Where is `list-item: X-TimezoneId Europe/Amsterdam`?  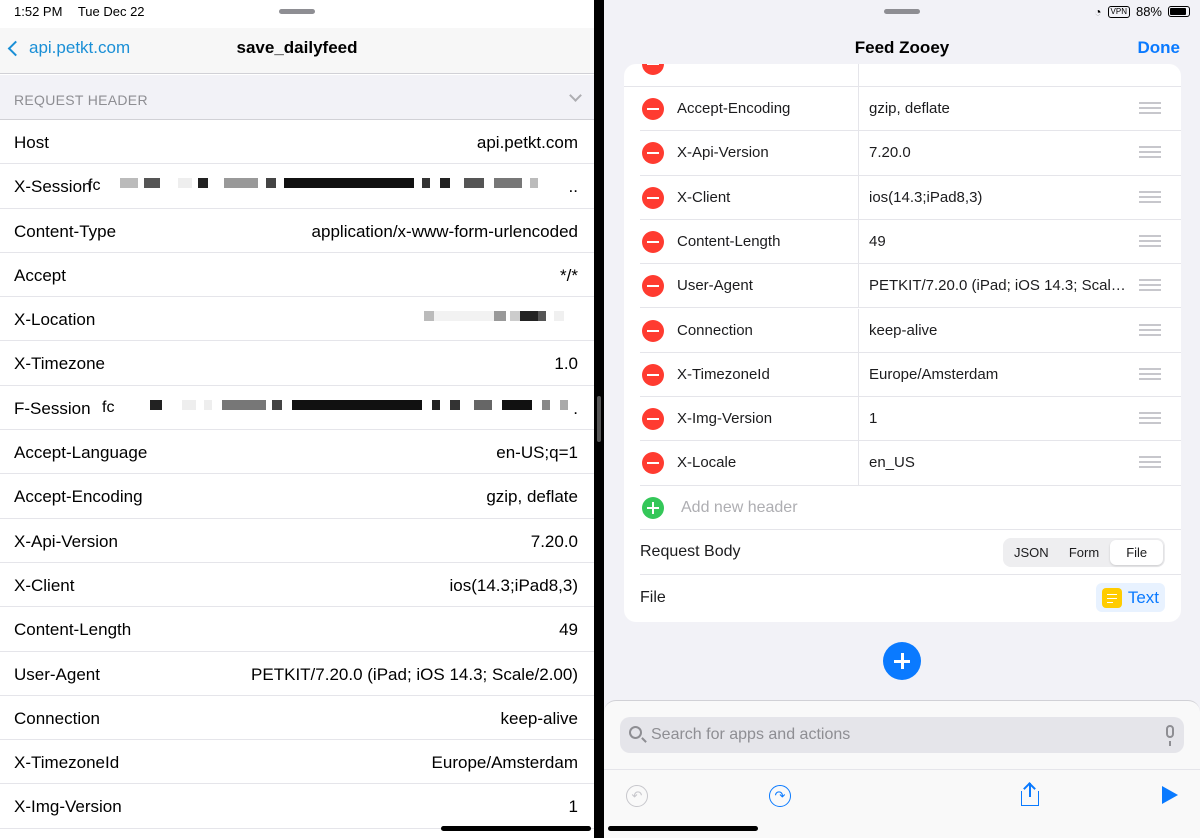
list-item: X-TimezoneId Europe/Amsterdam is located at coordinates (297, 762).